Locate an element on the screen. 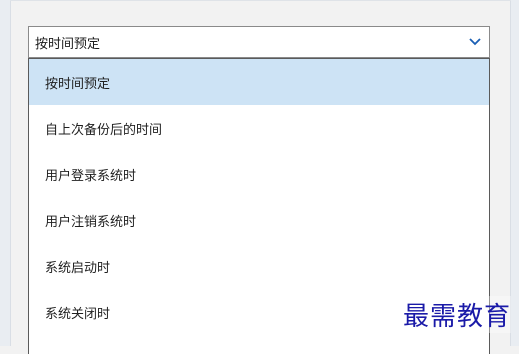 The image size is (519, 354). panel-right-edge is located at coordinates (514, 173).